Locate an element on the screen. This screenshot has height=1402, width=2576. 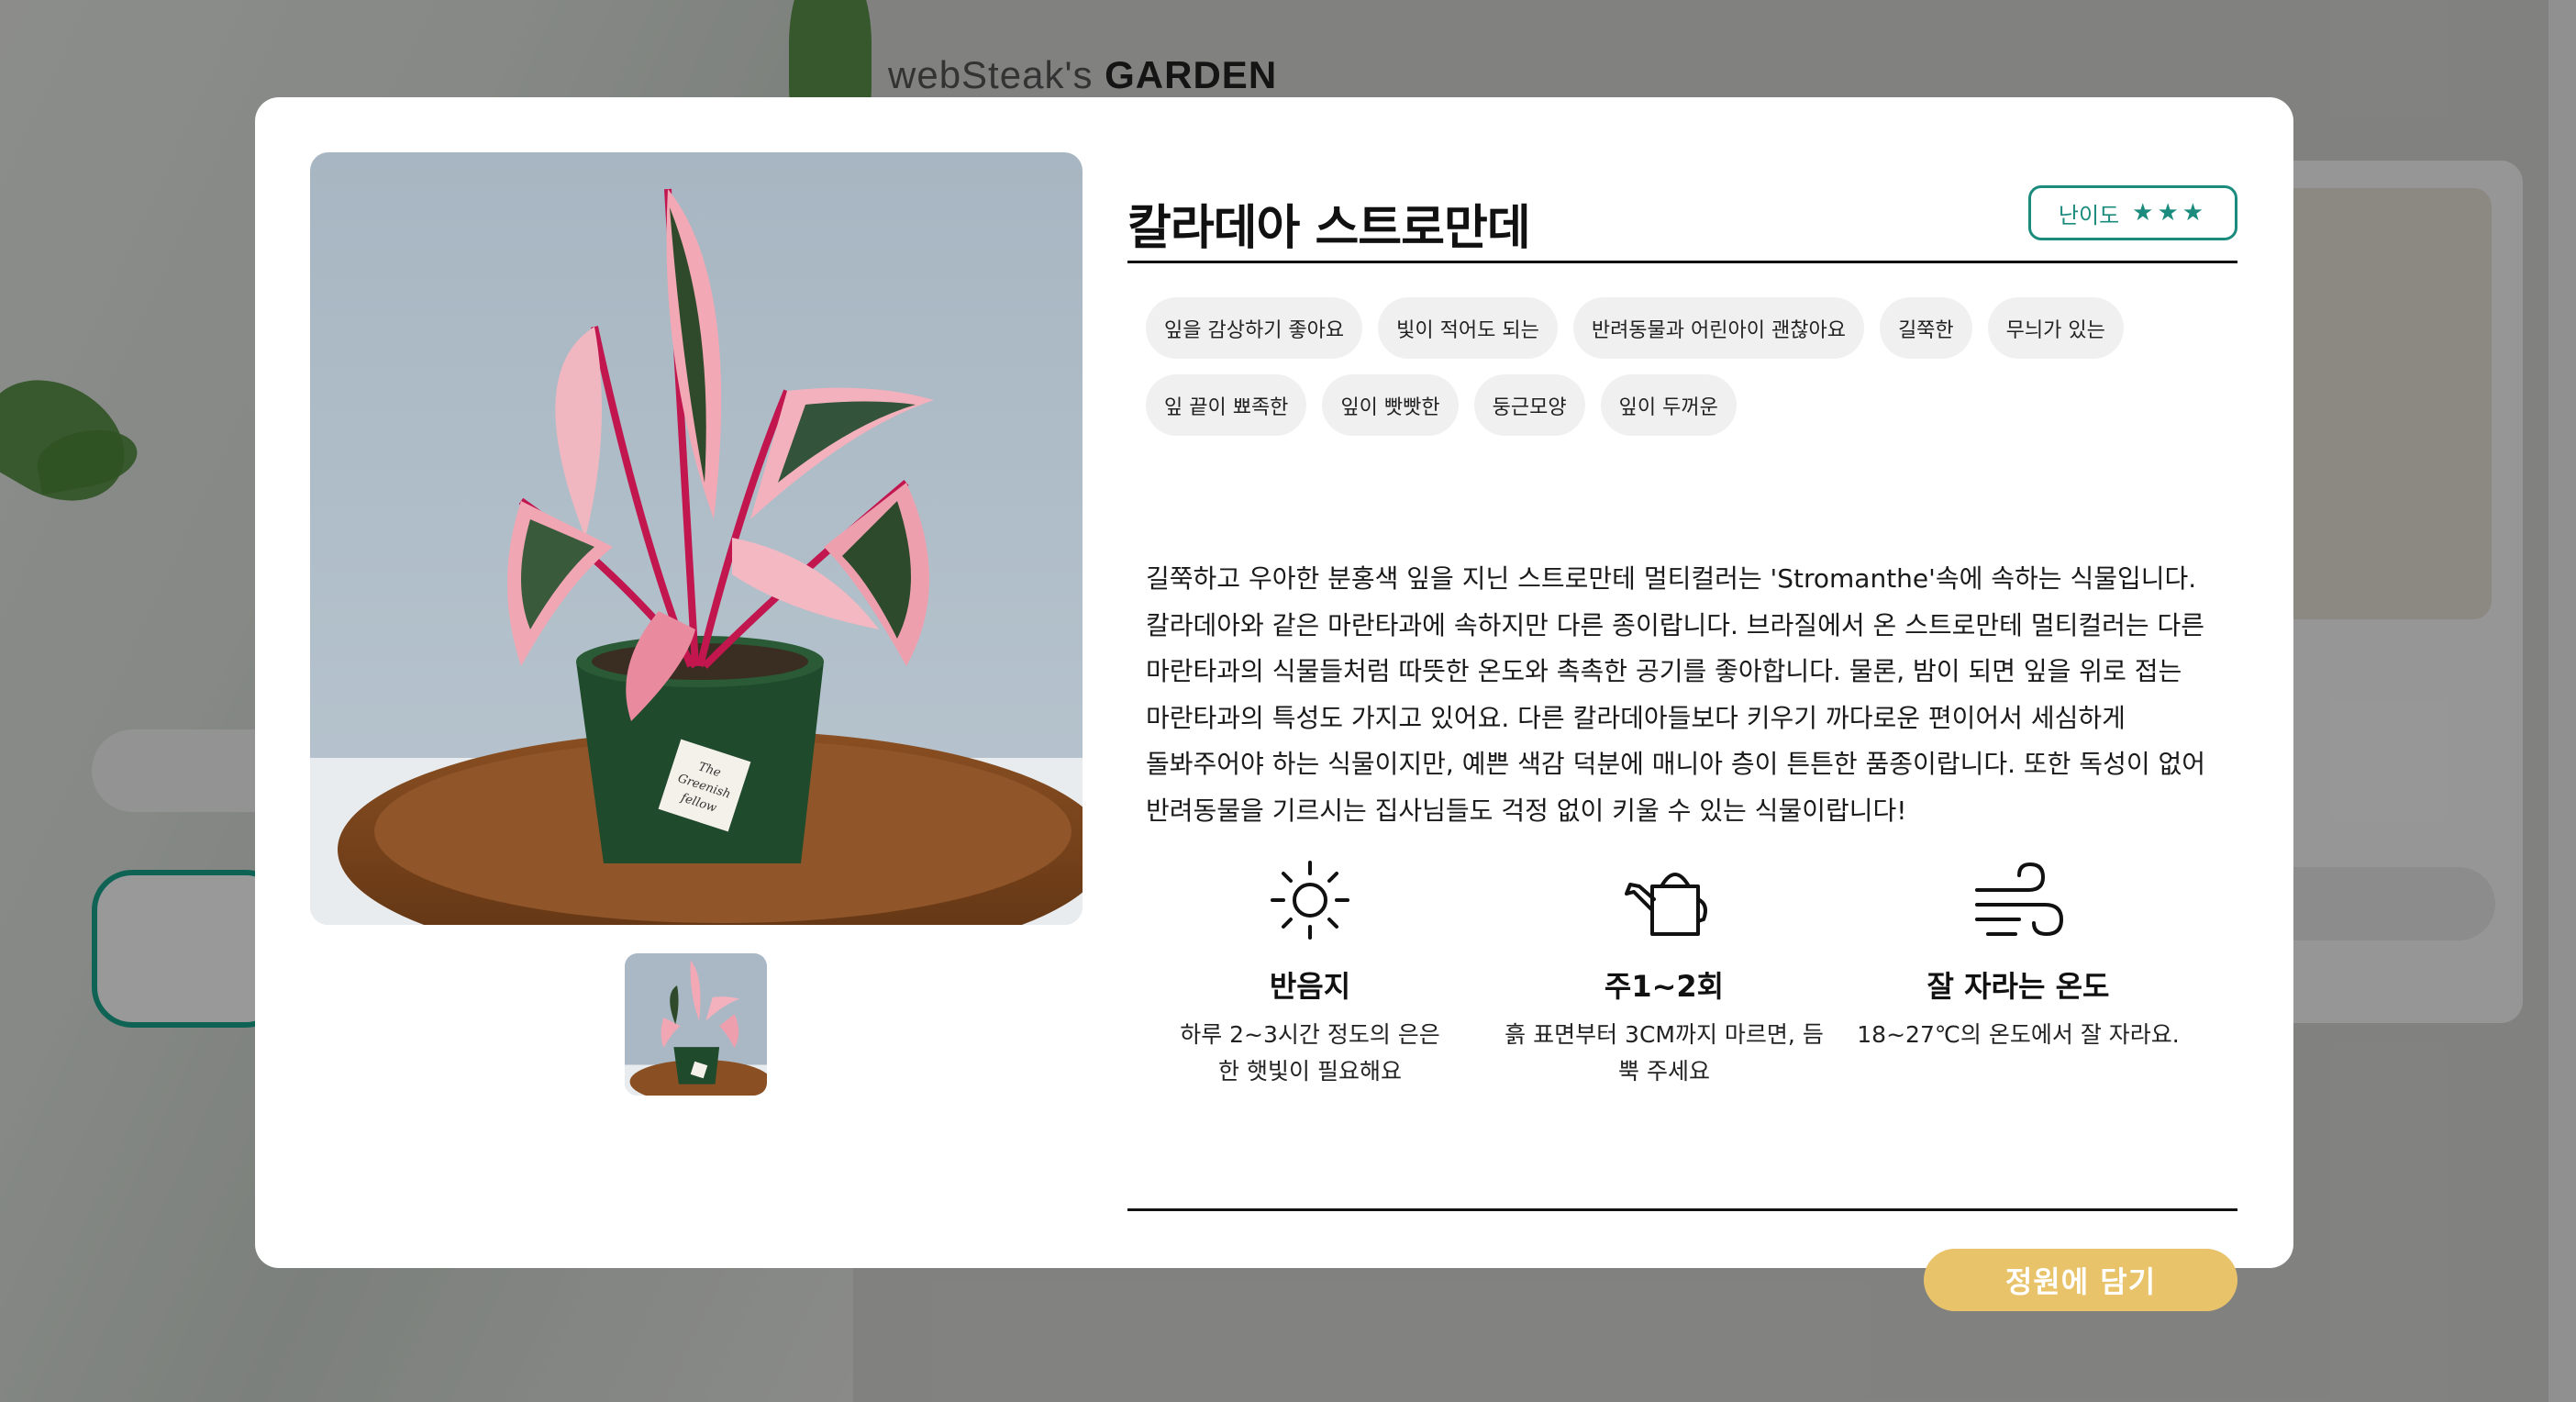
tag-chip: 반려동물과 어린아이 괜찮아요 is located at coordinates (1718, 328).